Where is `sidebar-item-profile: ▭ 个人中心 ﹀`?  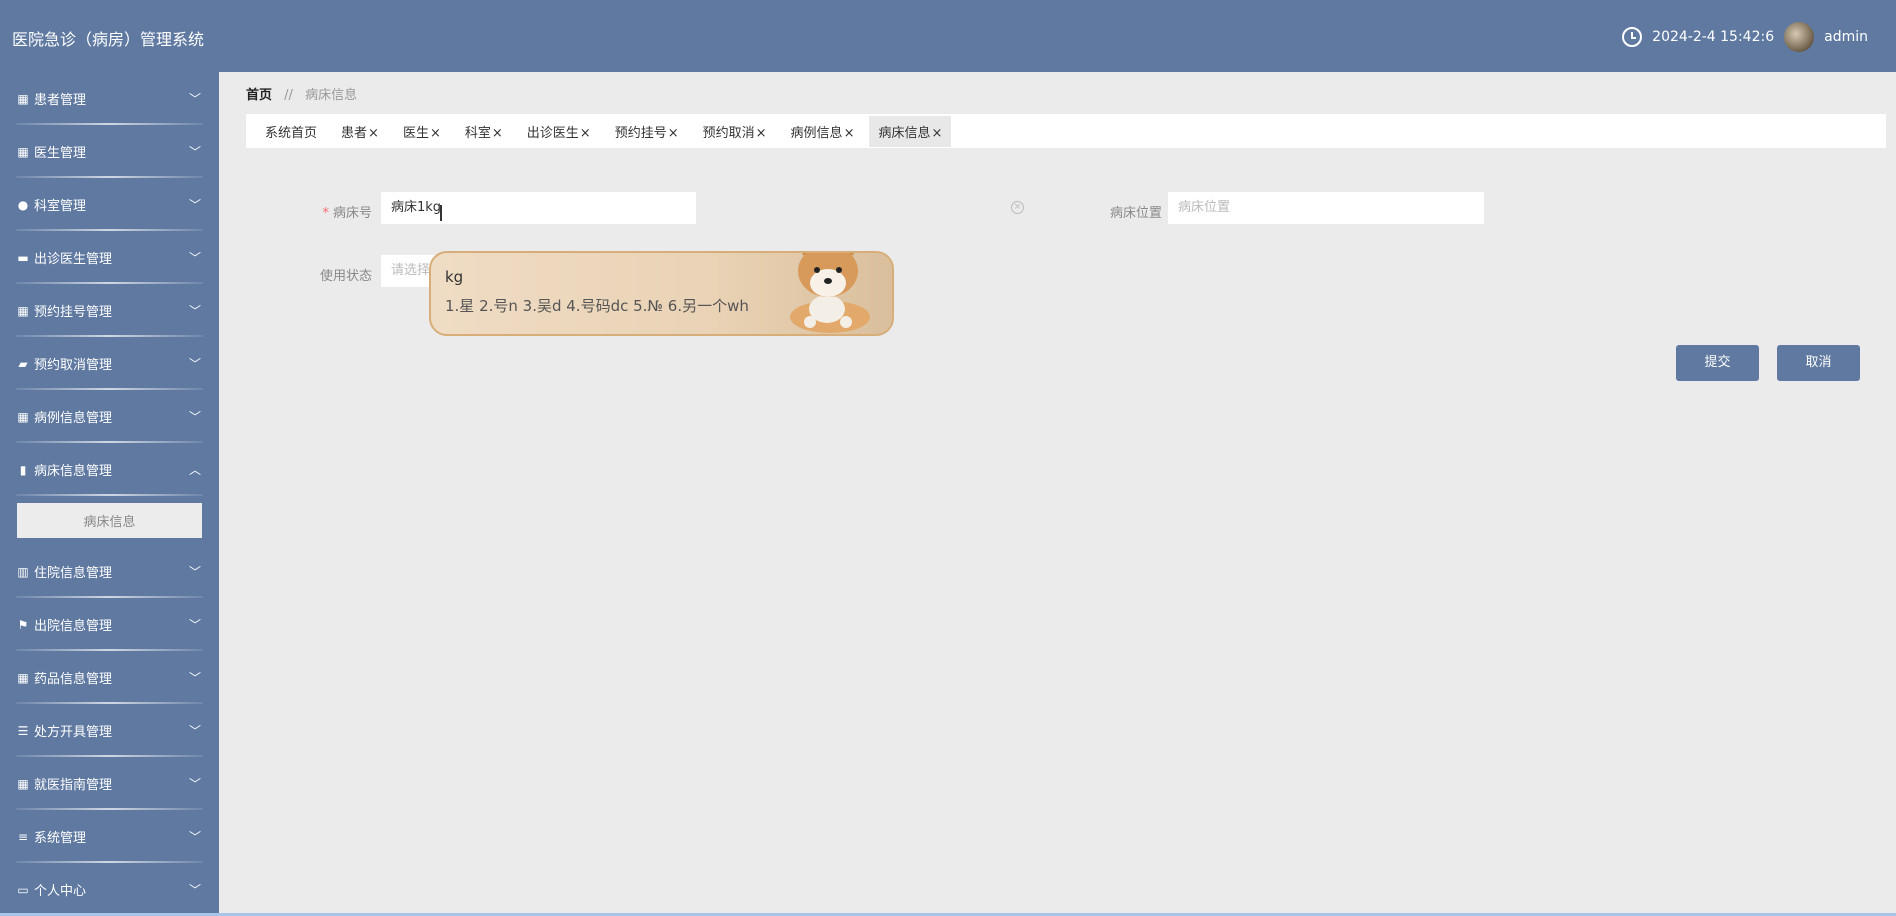
sidebar-item-profile: ▭ 个人中心 ﹀ is located at coordinates (109, 889).